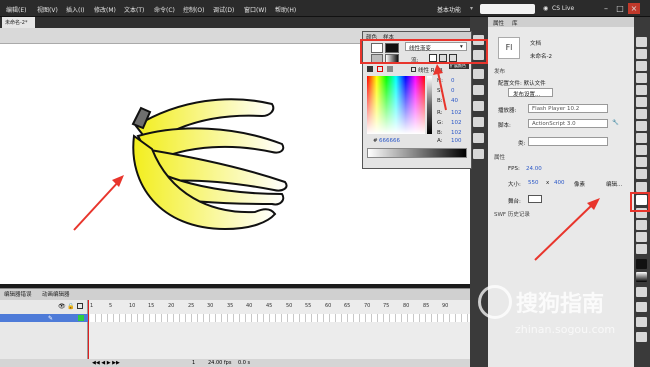 This screenshot has height=367, width=650. What do you see at coordinates (499, 157) in the screenshot?
I see `section-properties: 属性` at bounding box center [499, 157].